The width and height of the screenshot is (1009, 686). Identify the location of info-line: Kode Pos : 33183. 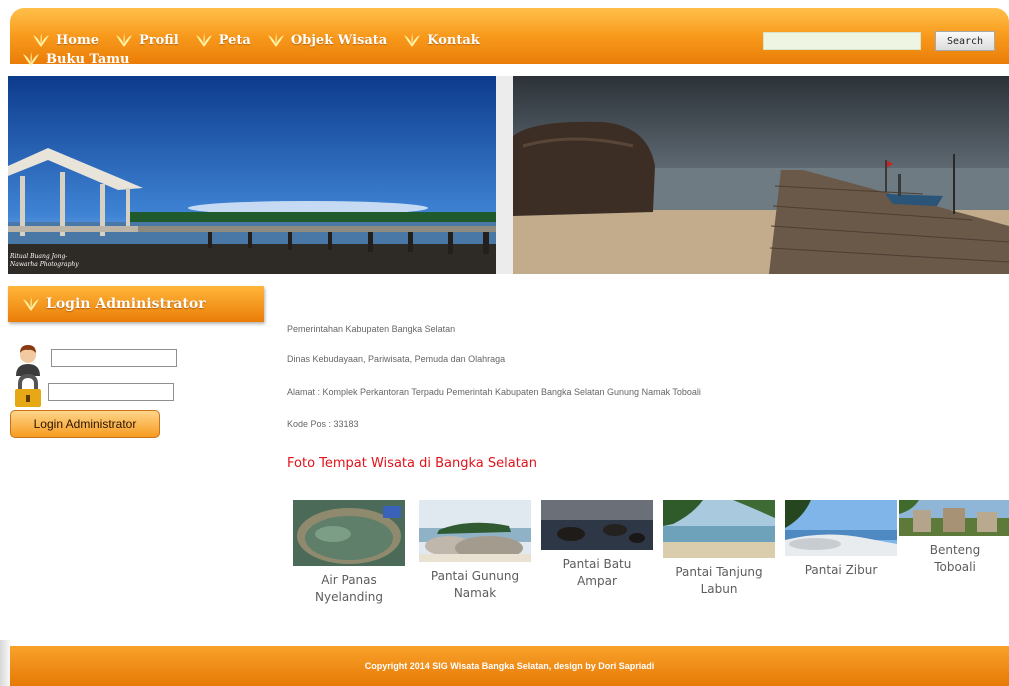
(323, 424).